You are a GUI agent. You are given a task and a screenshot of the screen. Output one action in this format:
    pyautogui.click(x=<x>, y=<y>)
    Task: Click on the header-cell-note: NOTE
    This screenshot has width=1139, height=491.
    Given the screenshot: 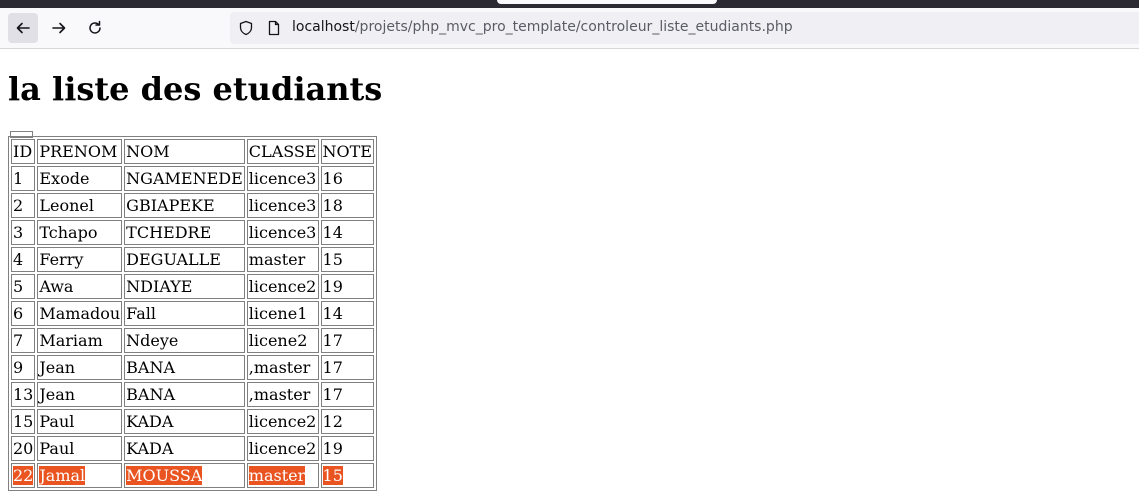 What is the action you would take?
    pyautogui.click(x=347, y=151)
    